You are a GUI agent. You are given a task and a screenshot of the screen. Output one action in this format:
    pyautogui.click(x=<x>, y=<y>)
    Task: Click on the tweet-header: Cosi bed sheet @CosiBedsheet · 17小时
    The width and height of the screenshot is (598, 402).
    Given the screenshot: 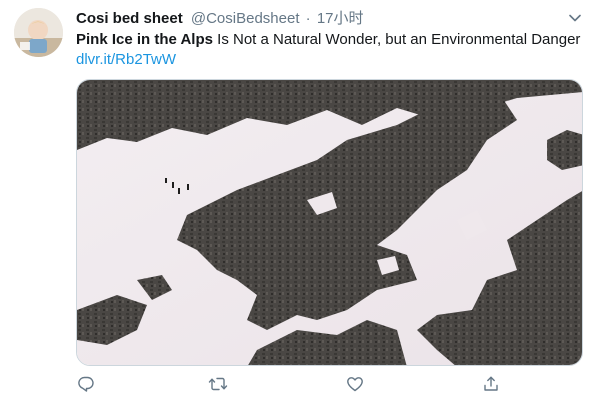 What is the action you would take?
    pyautogui.click(x=317, y=19)
    